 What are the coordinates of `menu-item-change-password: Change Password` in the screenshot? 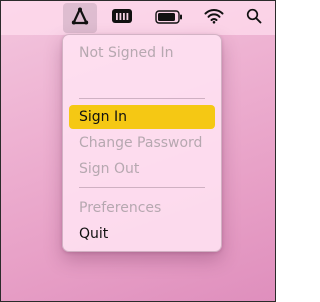 It's located at (141, 143).